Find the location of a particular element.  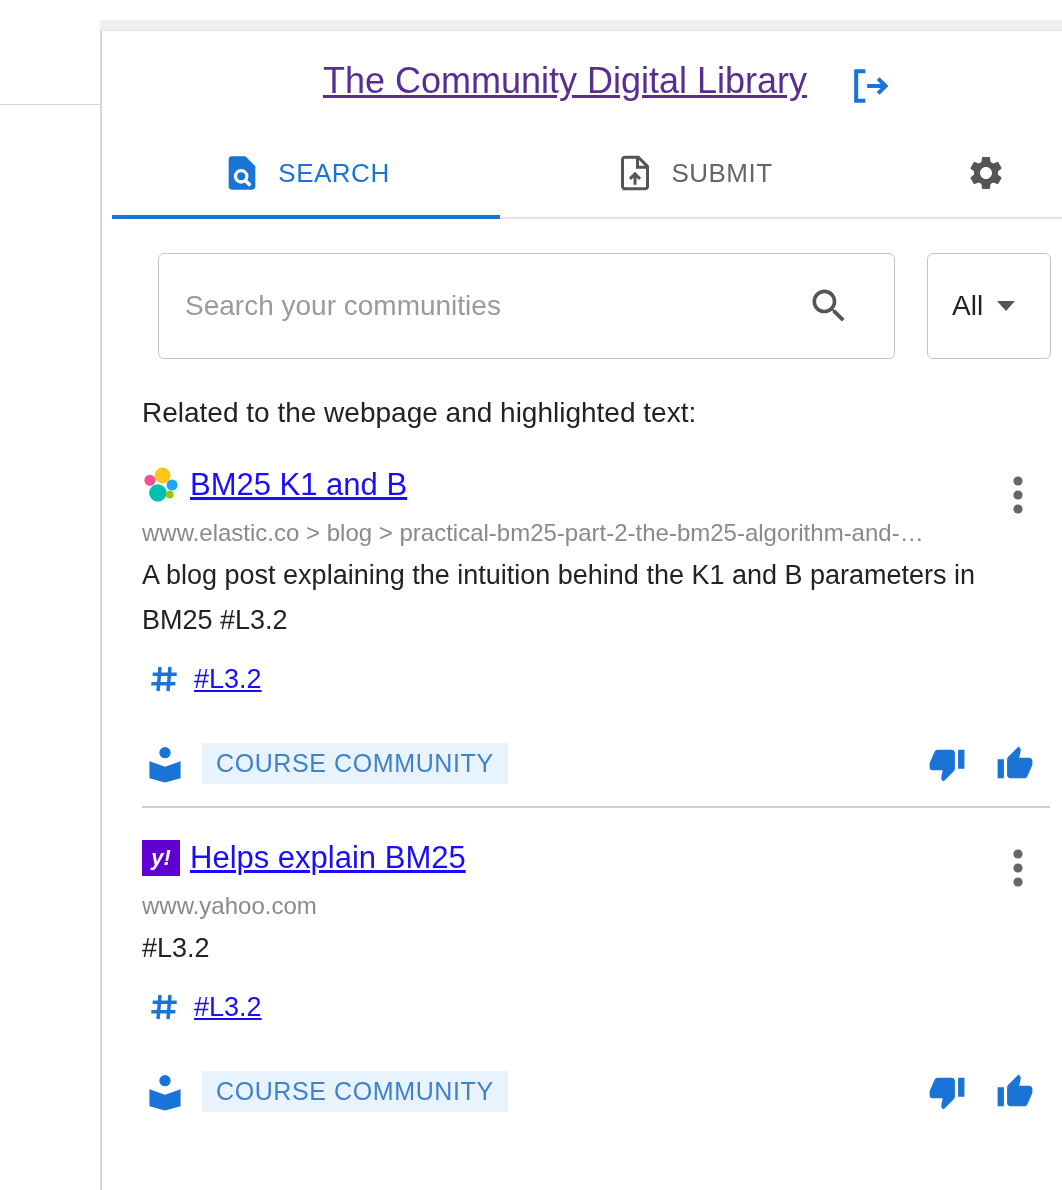

result-description: #L3.2 is located at coordinates (176, 948).